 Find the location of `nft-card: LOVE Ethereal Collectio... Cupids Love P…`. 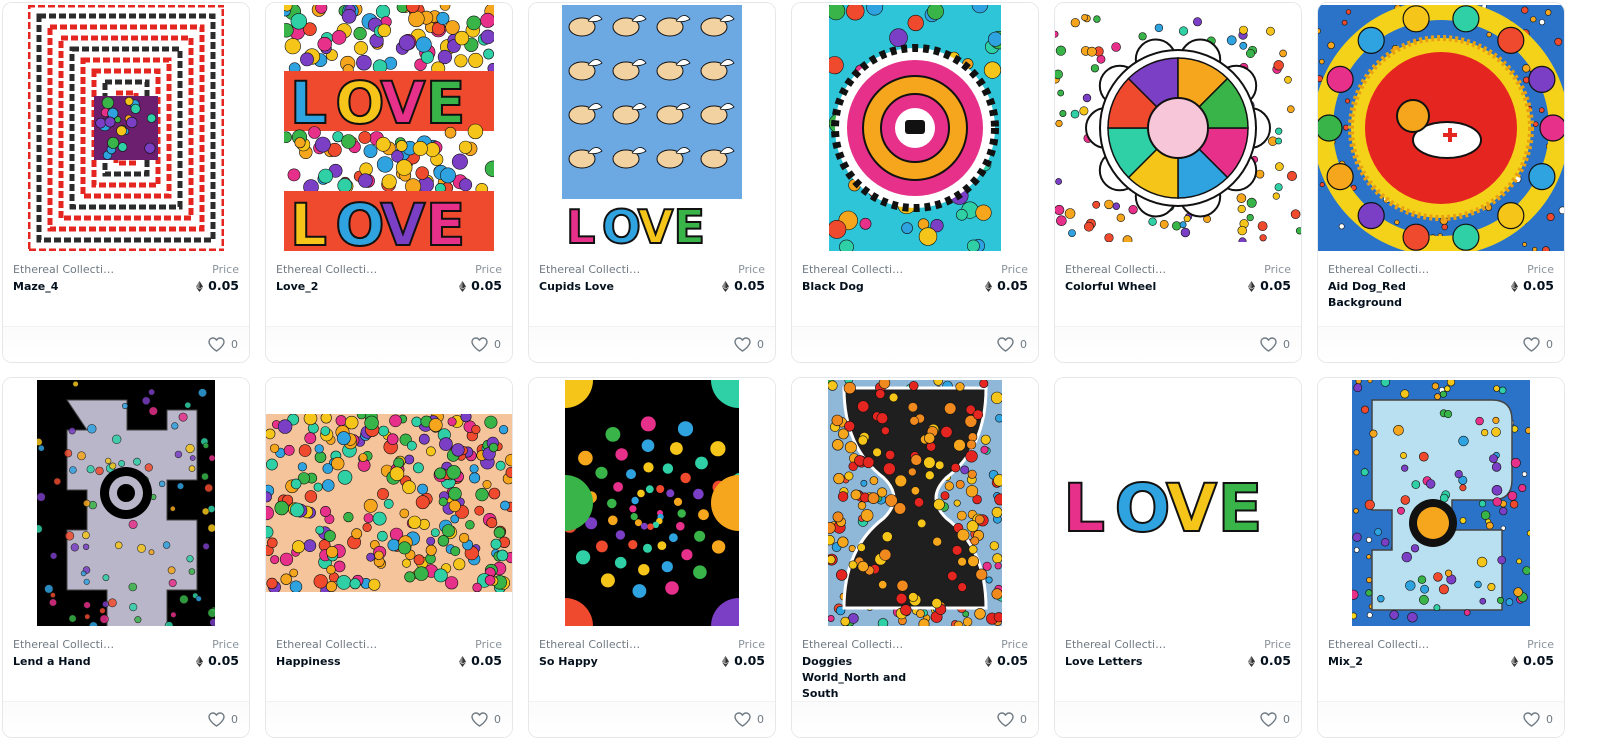

nft-card: LOVE Ethereal Collectio... Cupids Love P… is located at coordinates (652, 182).